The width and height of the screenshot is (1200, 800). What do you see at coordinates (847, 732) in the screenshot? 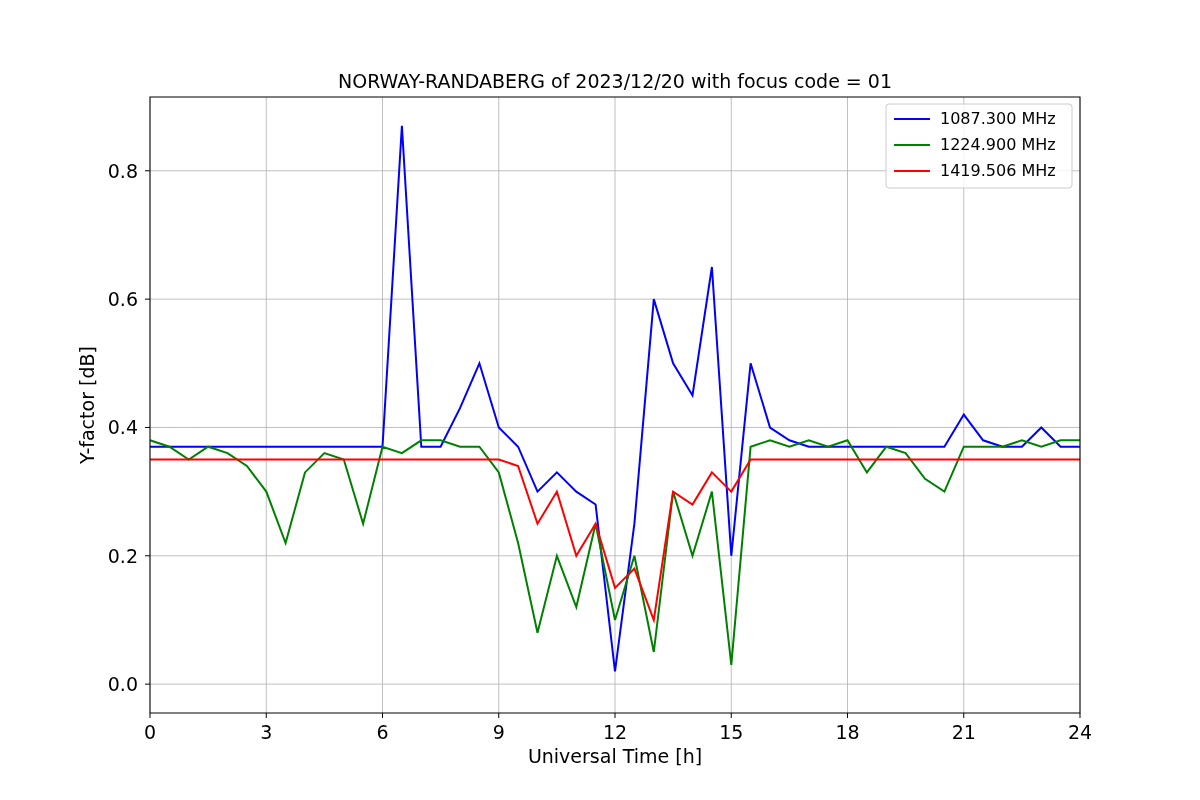
I see `x-tick-label: 18` at bounding box center [847, 732].